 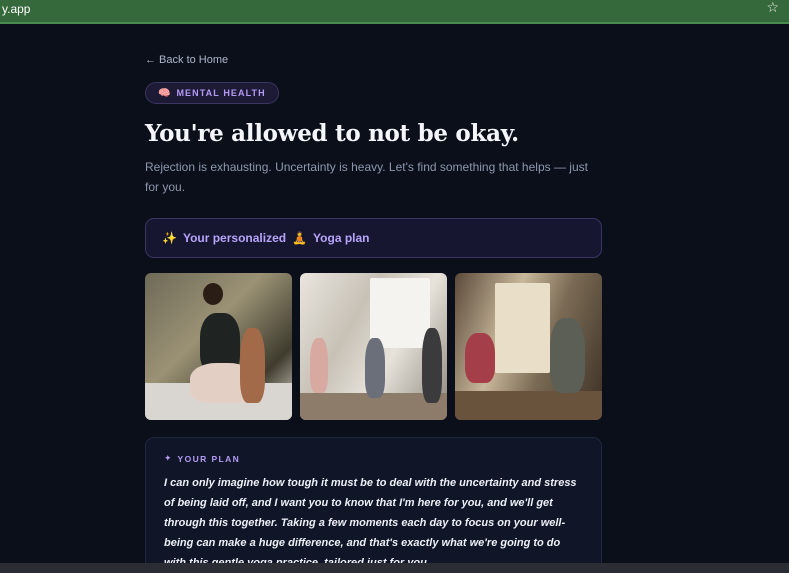 I want to click on category-badge: 🧠 MENTAL HEALTH, so click(x=212, y=93).